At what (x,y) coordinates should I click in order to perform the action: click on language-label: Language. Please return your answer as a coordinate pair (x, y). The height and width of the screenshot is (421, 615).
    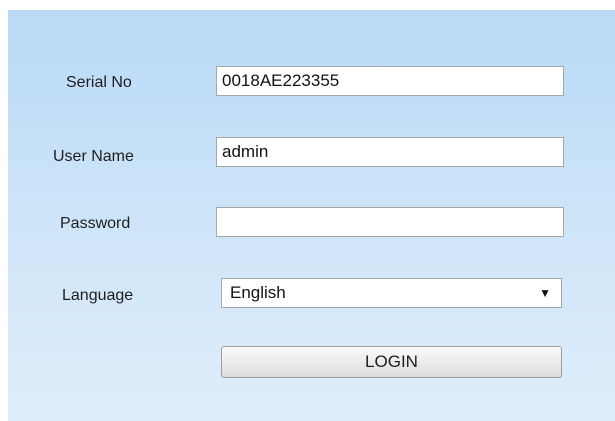
    Looking at the image, I should click on (98, 295).